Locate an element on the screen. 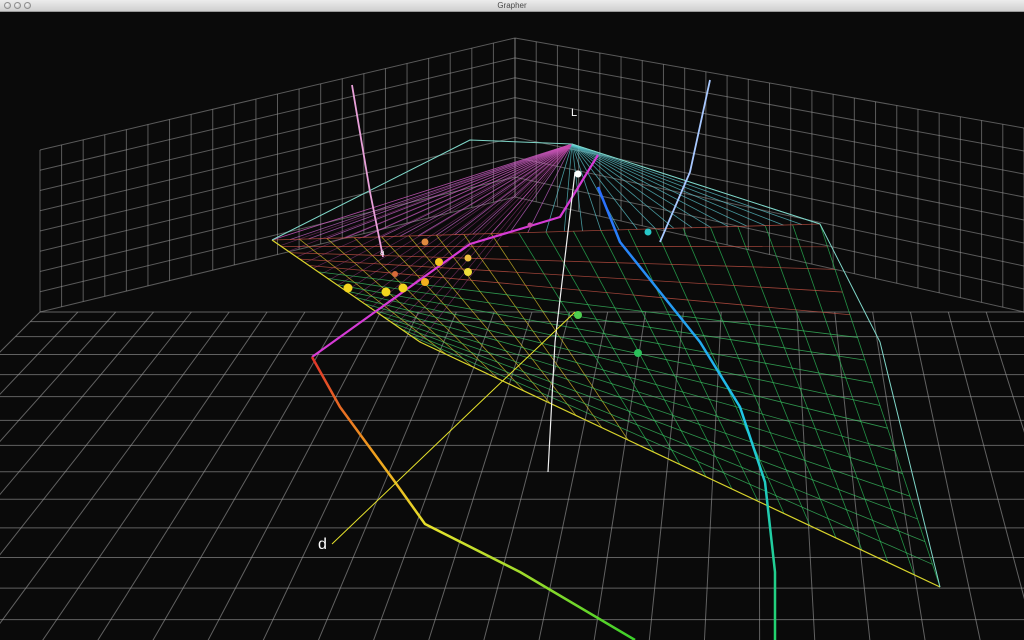 This screenshot has width=1024, height=640. title-bar: Grapher is located at coordinates (512, 6).